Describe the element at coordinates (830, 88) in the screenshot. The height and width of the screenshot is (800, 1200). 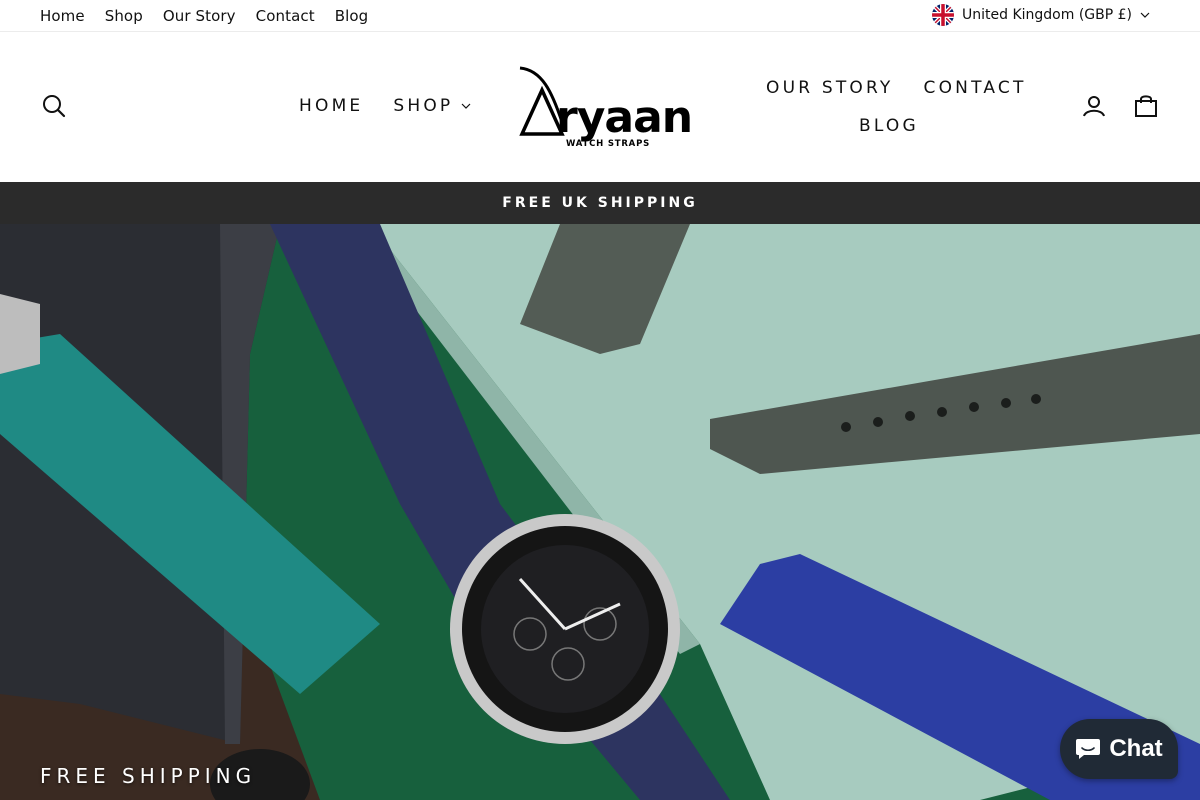
I see `nav-our-story: OUR STORY` at that location.